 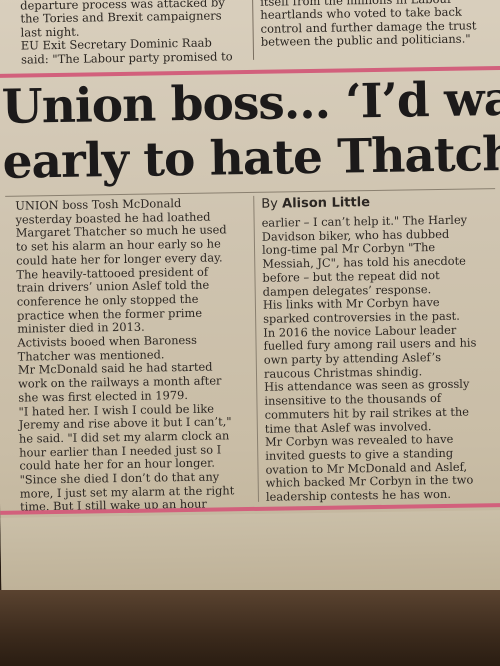 I want to click on byline-author: Alison Little, so click(x=326, y=203).